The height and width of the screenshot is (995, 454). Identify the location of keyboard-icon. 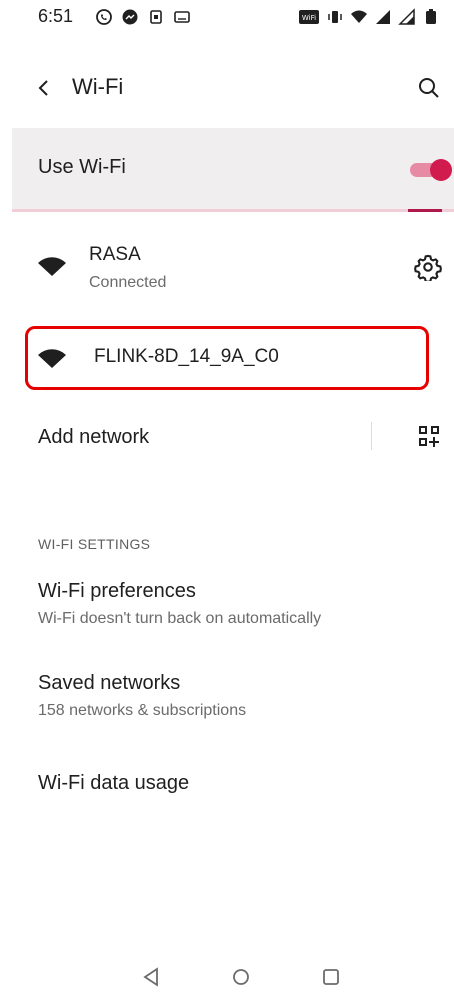
(182, 17).